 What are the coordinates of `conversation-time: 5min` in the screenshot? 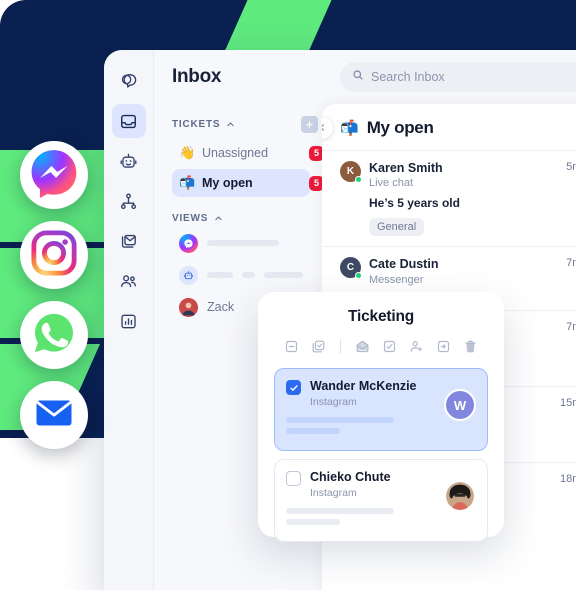 It's located at (571, 167).